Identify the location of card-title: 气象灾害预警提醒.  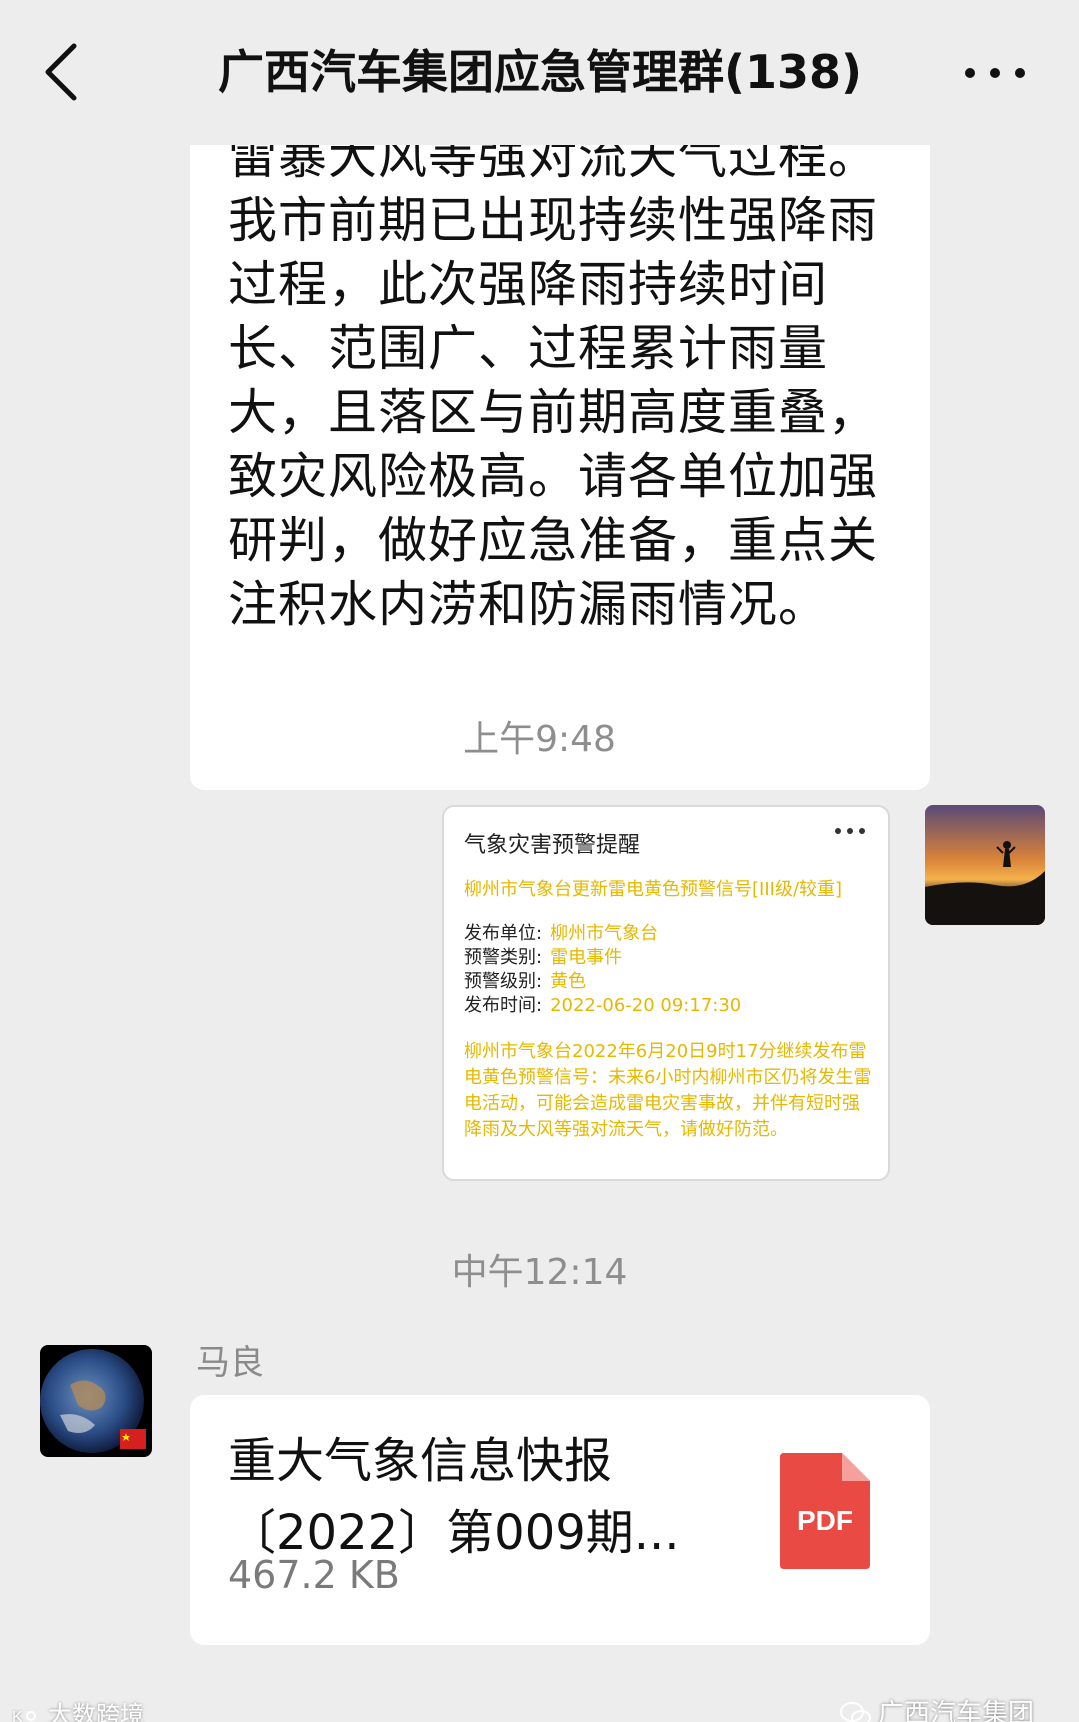
(552, 845).